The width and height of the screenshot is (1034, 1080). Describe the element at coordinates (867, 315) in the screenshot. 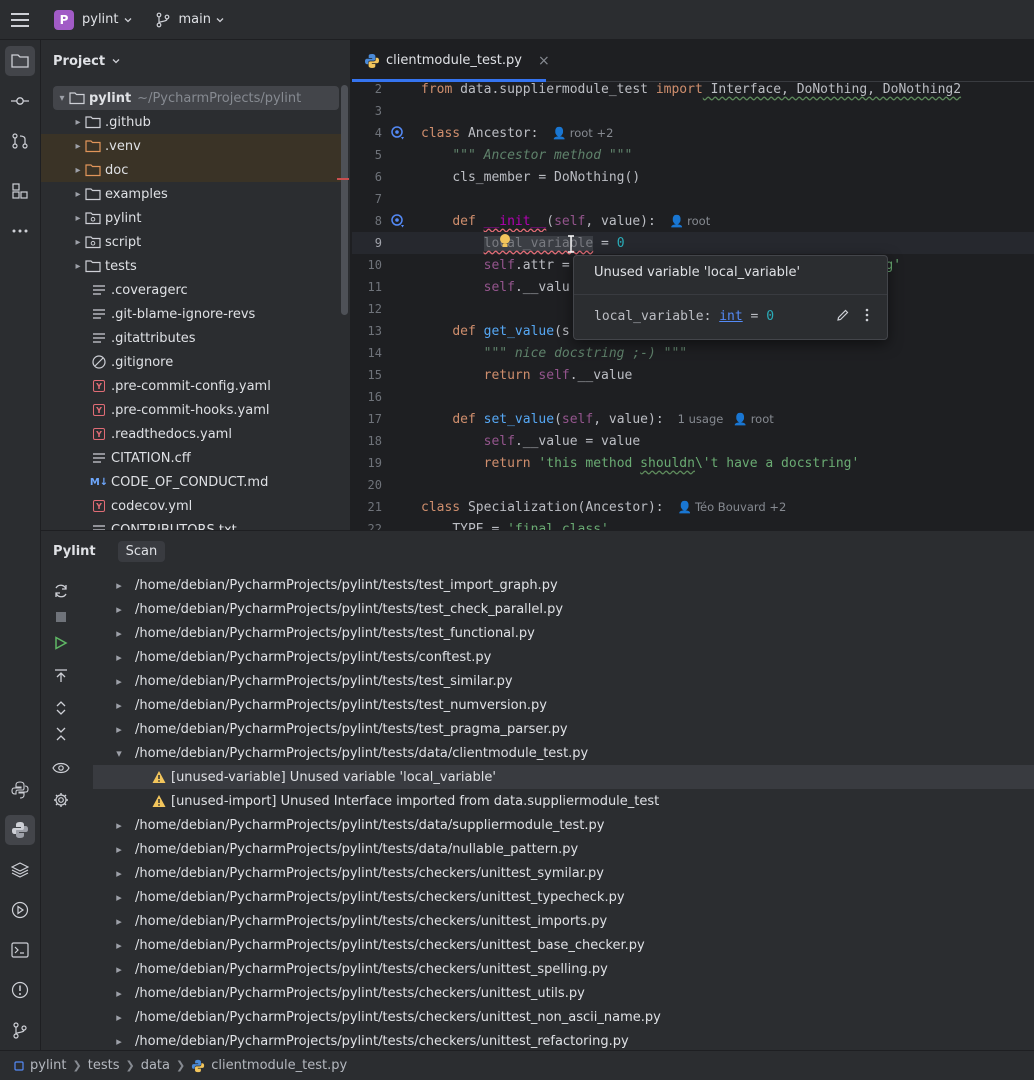

I see `more-options-icon` at that location.